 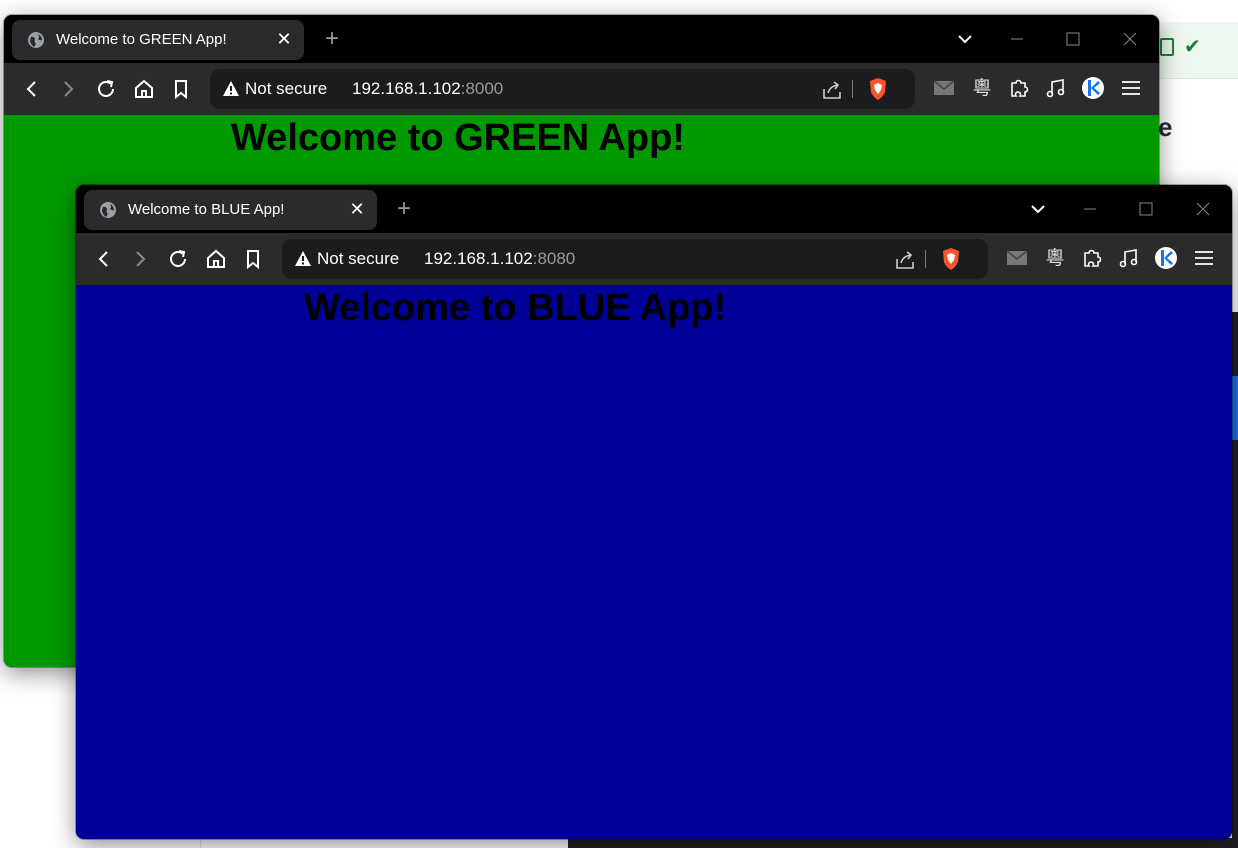 I want to click on tab-active: Welcome to GREEN App! ✕, so click(x=158, y=40).